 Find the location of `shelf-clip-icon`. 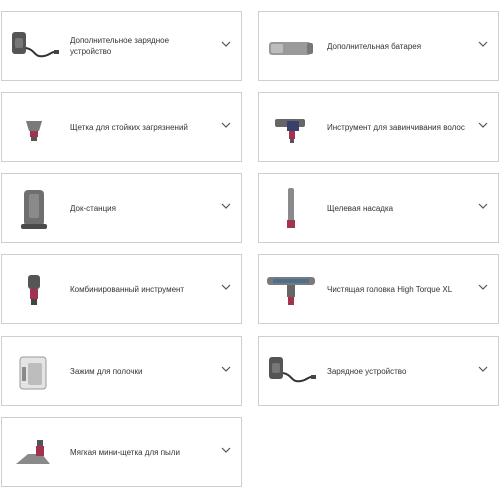

shelf-clip-icon is located at coordinates (34, 372).